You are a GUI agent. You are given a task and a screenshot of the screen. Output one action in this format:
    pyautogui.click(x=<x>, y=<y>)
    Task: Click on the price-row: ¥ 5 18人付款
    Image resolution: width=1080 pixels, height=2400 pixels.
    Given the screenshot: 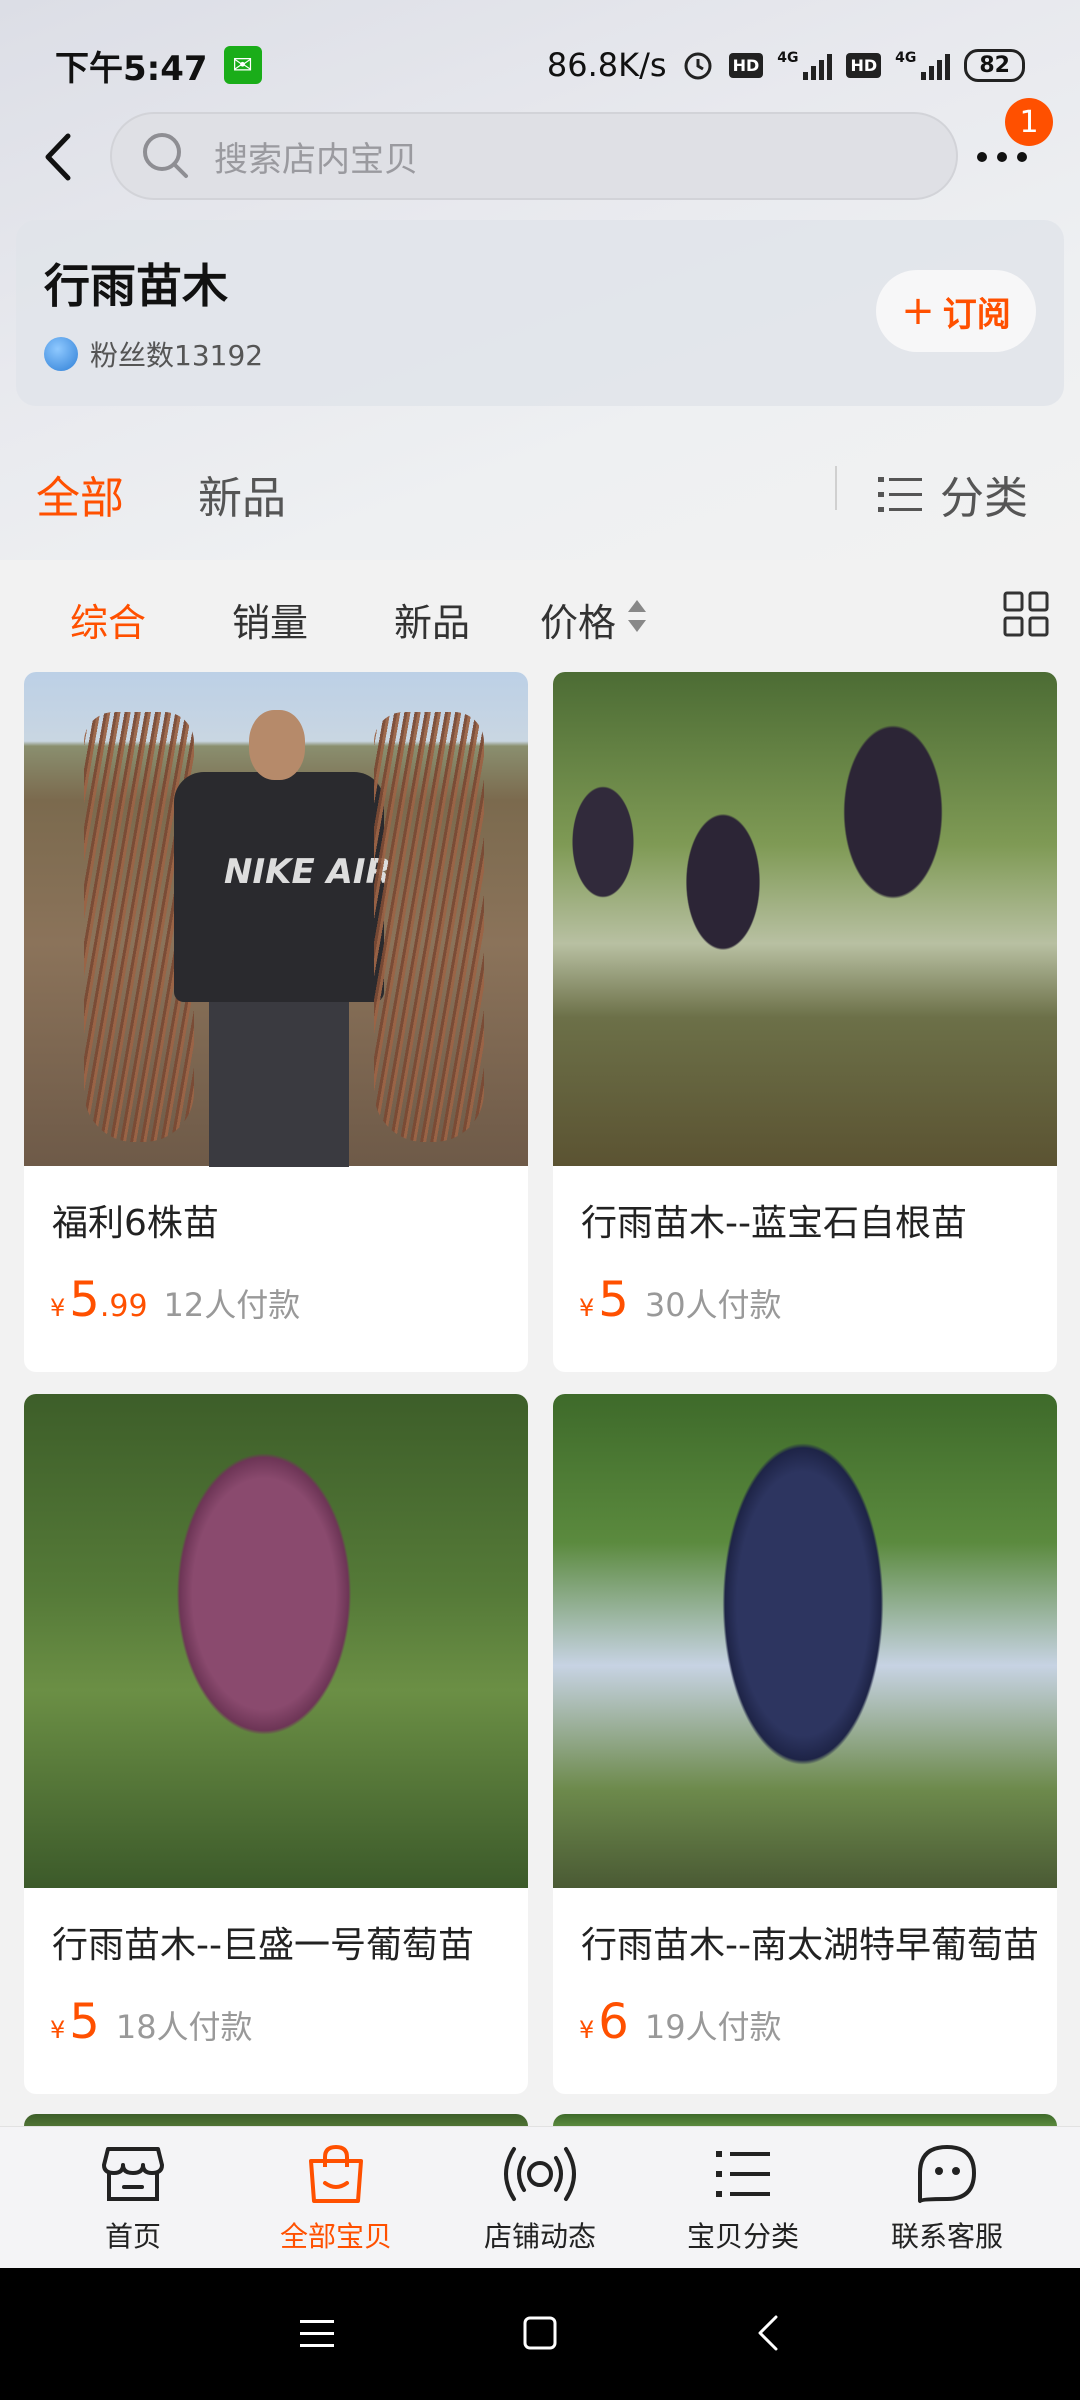 What is the action you would take?
    pyautogui.click(x=151, y=2022)
    